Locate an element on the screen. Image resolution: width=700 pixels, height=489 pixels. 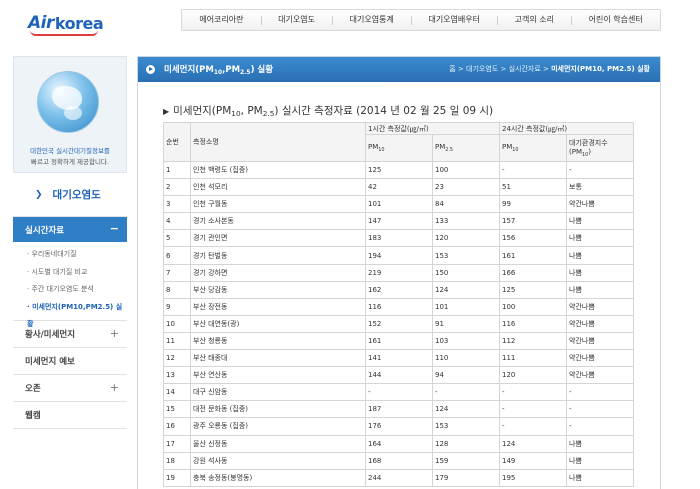
table-cell: 19 is located at coordinates (177, 477).